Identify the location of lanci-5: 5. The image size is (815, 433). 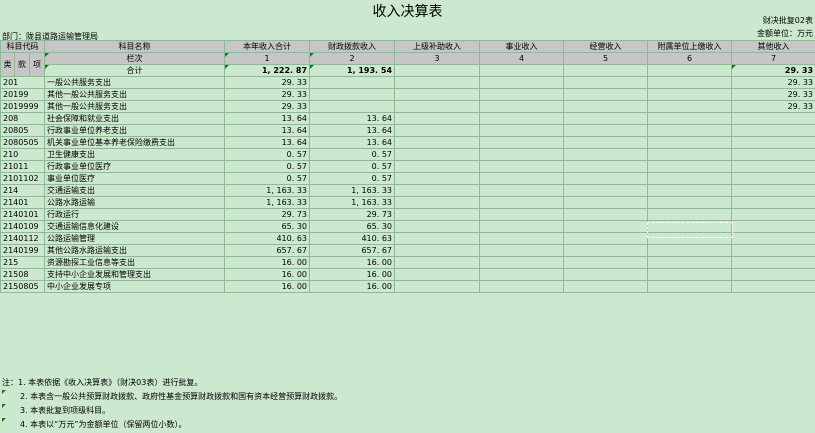
(606, 58).